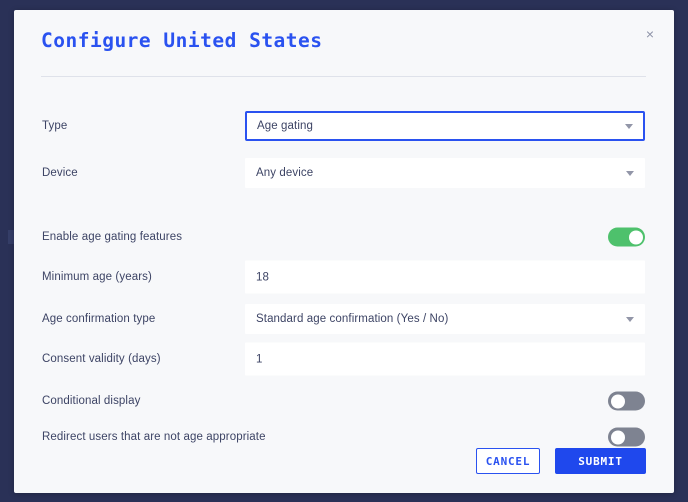  I want to click on control-age-confirmation-type: Standard age confirmation (Yes / No), so click(445, 319).